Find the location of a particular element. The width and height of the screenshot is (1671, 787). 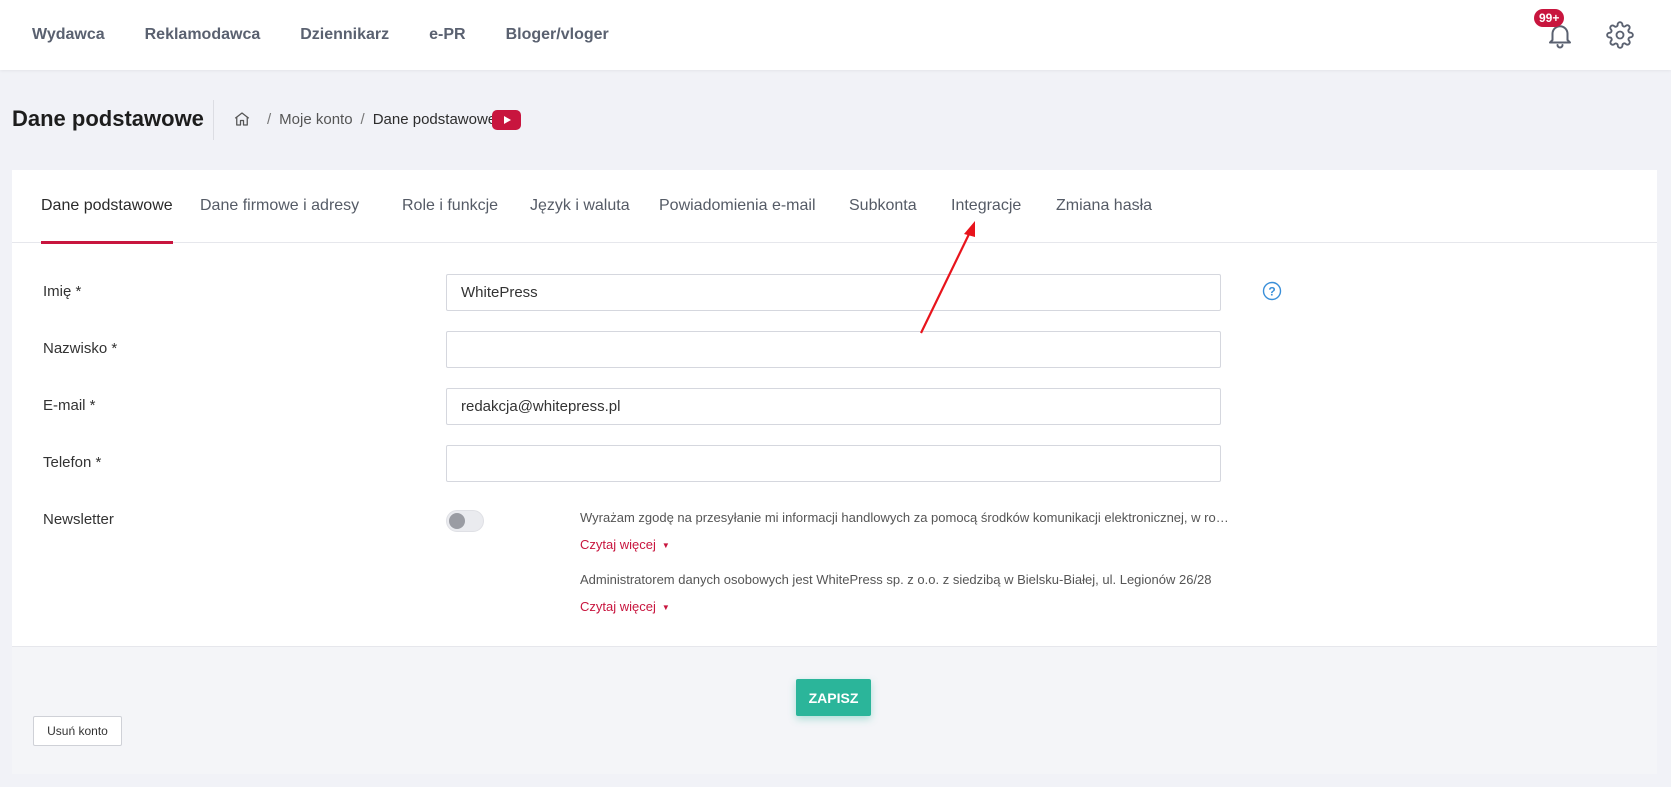

breadcrumb-current: Dane podstawowe is located at coordinates (434, 119).